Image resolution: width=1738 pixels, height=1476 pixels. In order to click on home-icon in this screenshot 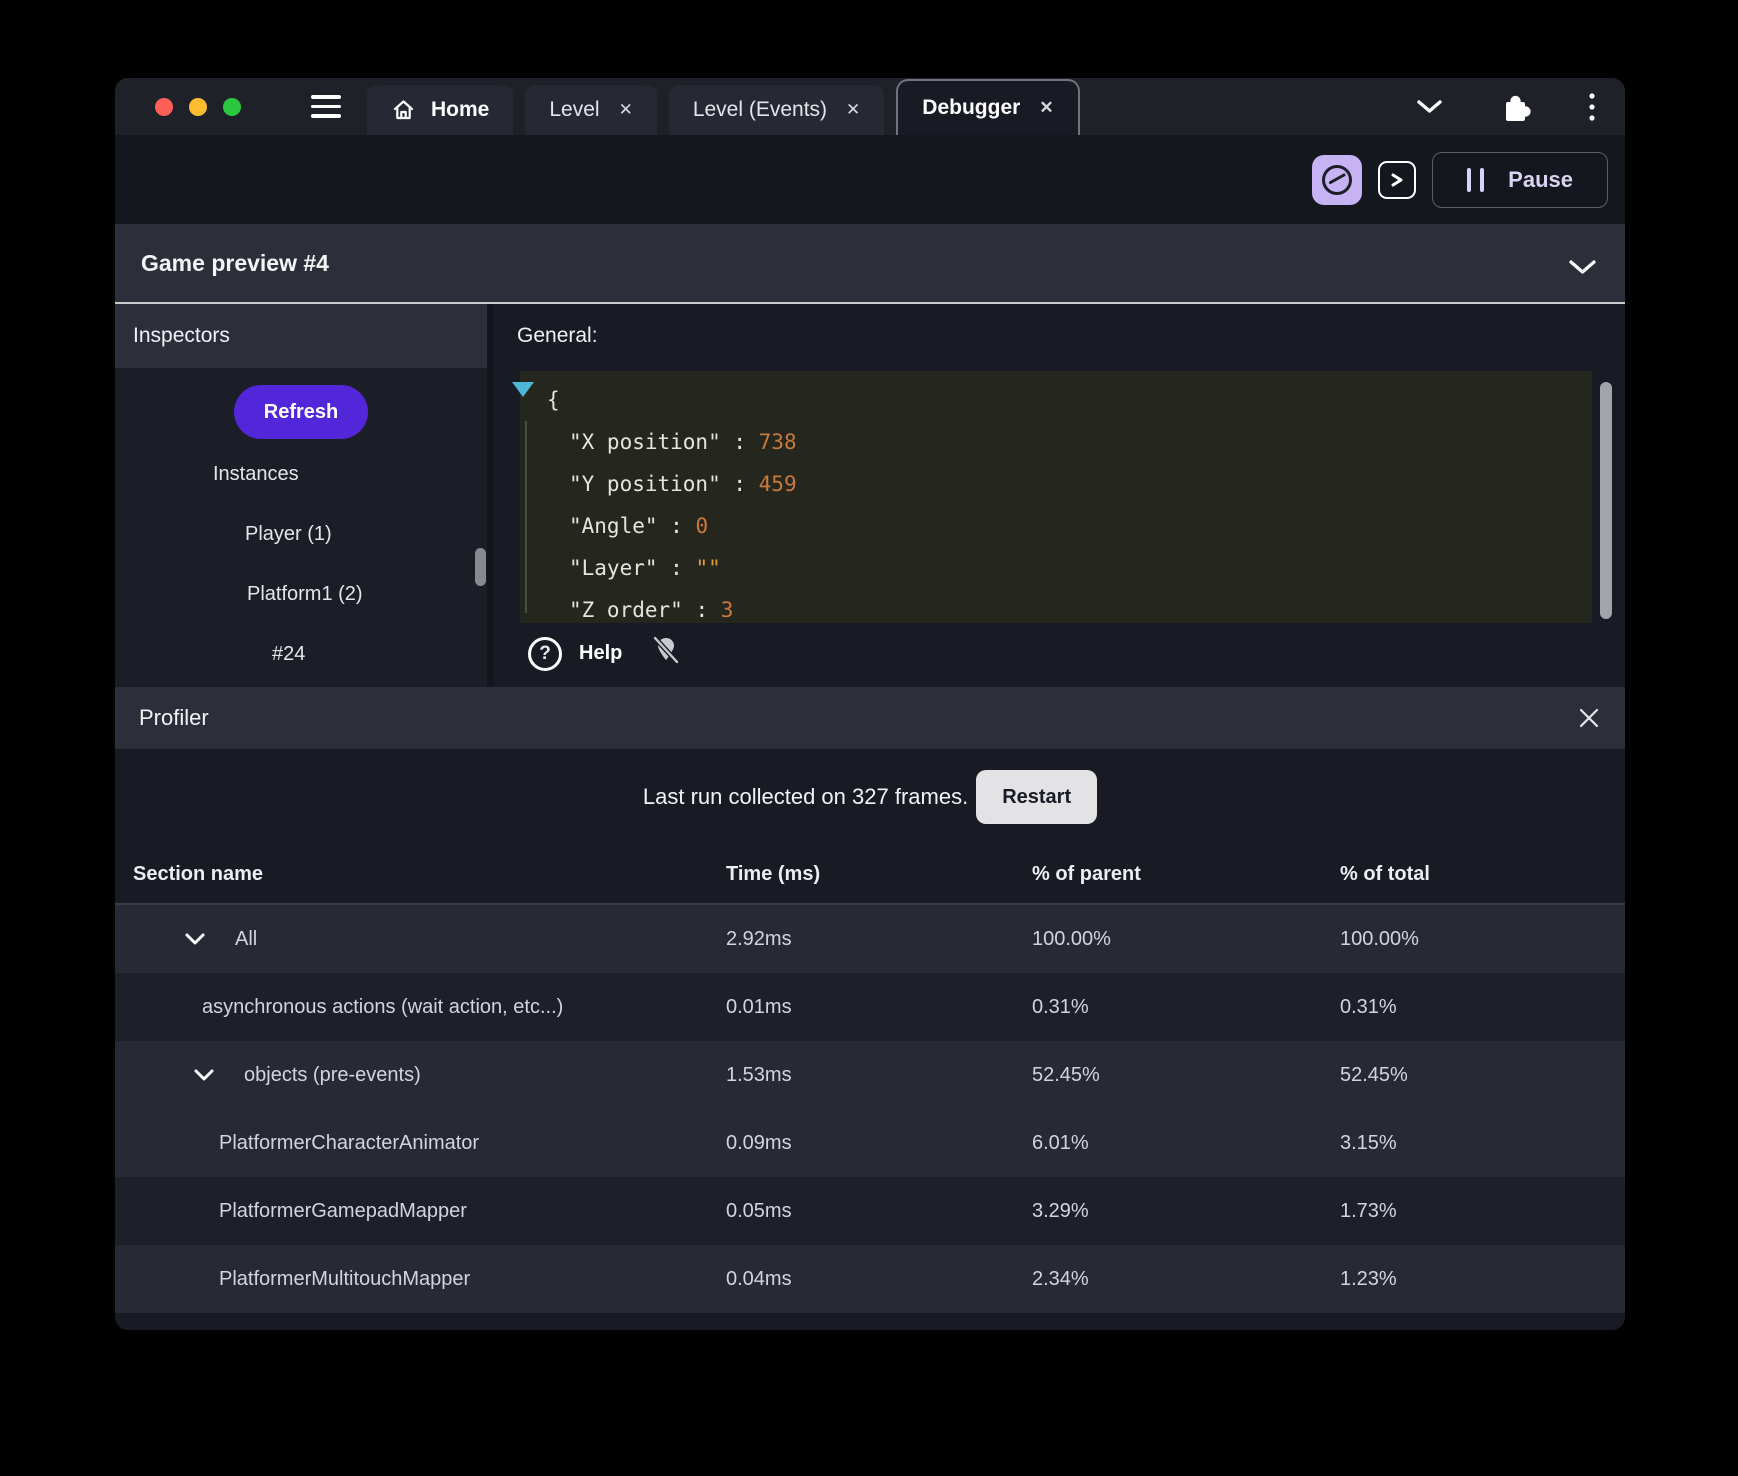, I will do `click(403, 110)`.